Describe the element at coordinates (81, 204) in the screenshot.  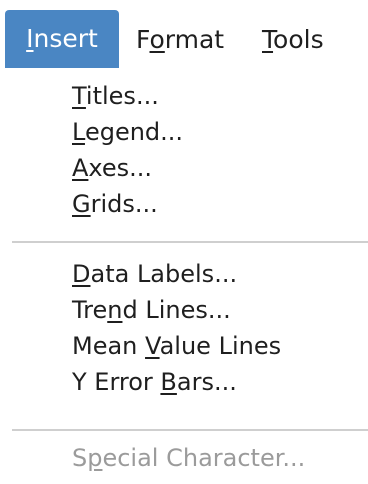
I see `label-mnemonic: G` at that location.